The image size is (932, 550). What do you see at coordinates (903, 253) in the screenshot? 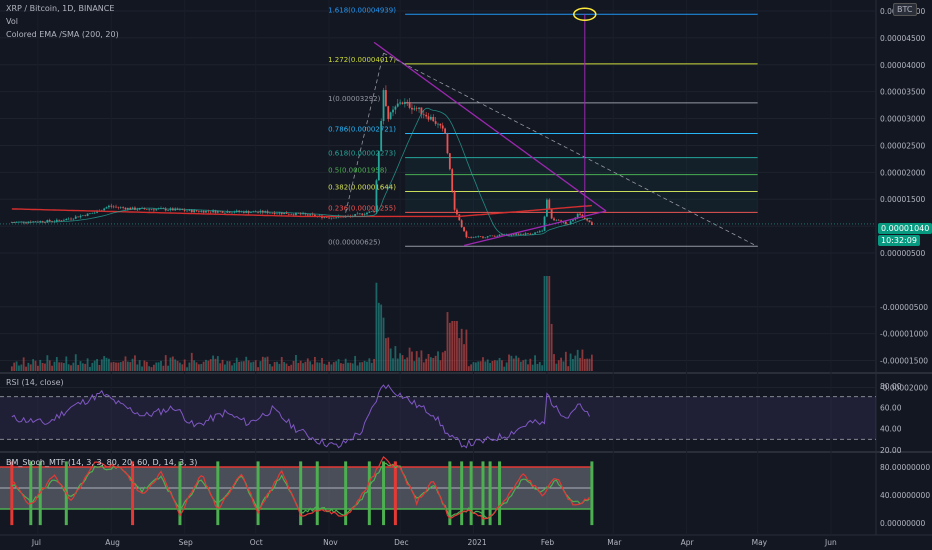
I see `price-tick-label: 0.00000500` at bounding box center [903, 253].